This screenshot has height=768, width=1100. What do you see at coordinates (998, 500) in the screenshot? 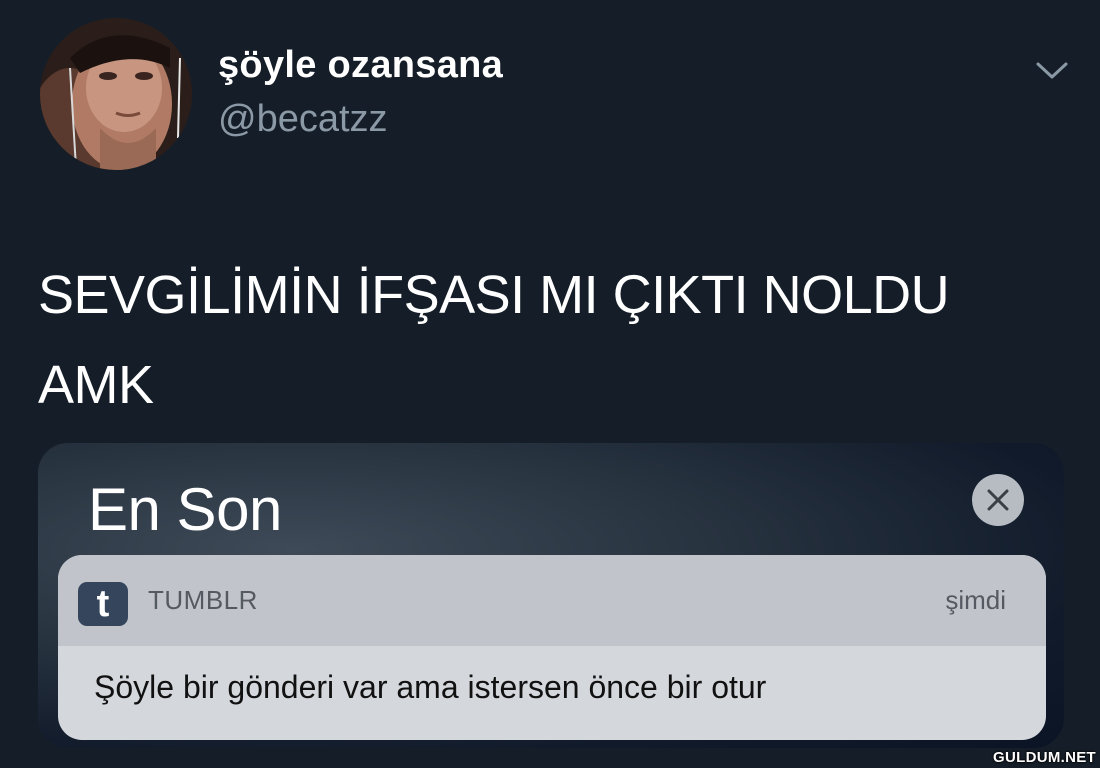
I see `close-icon` at bounding box center [998, 500].